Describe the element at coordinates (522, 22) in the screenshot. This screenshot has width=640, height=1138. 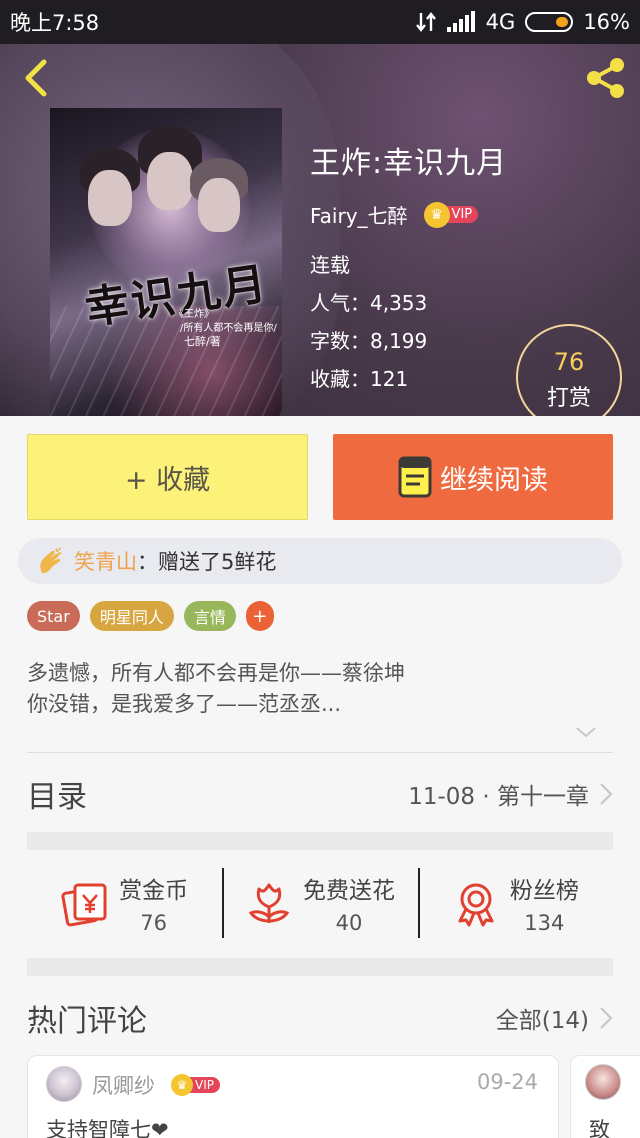
I see `status-right: 4G 16%` at that location.